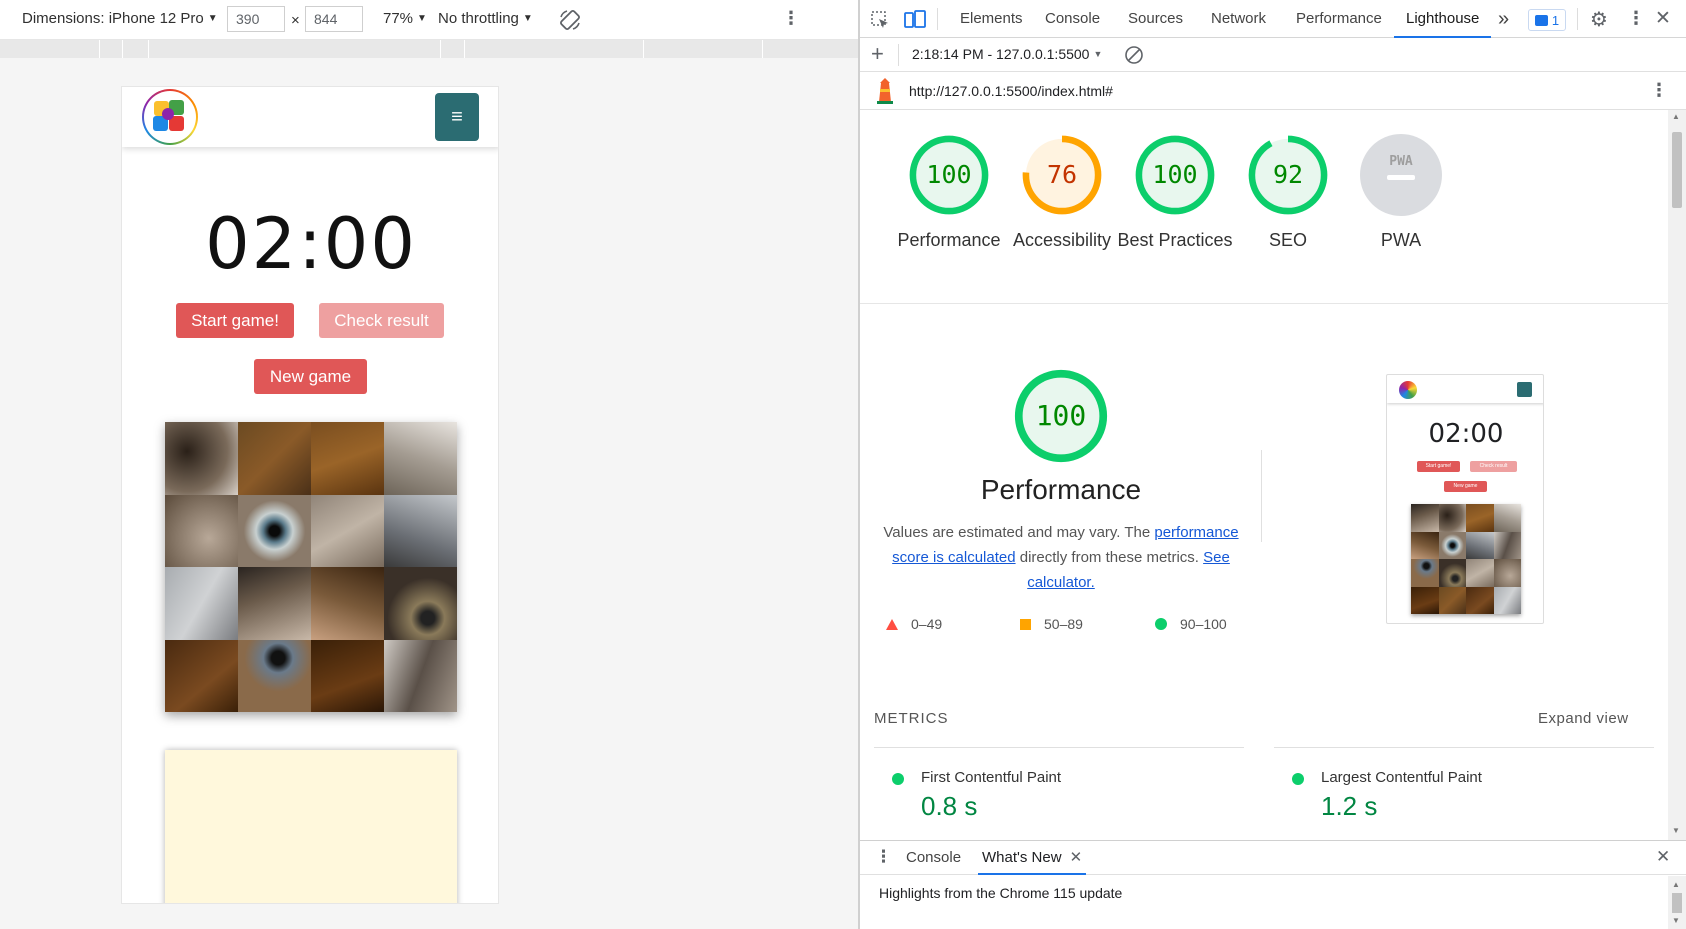 The image size is (1686, 929). Describe the element at coordinates (1288, 175) in the screenshot. I see `gauge-seo: 92` at that location.